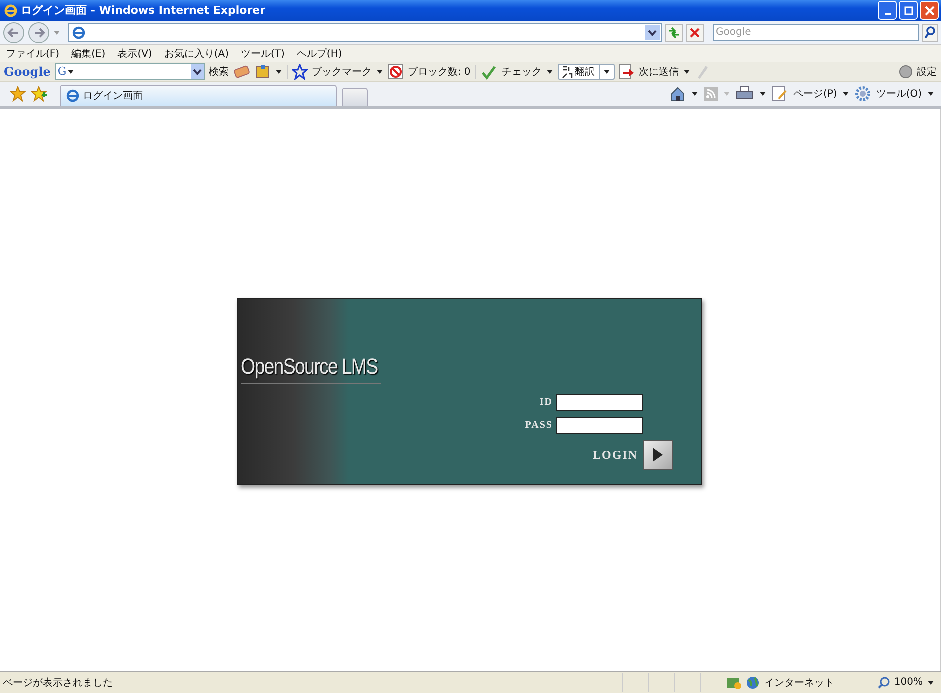 Image resolution: width=941 pixels, height=693 pixels. I want to click on spellcheck-icon, so click(489, 72).